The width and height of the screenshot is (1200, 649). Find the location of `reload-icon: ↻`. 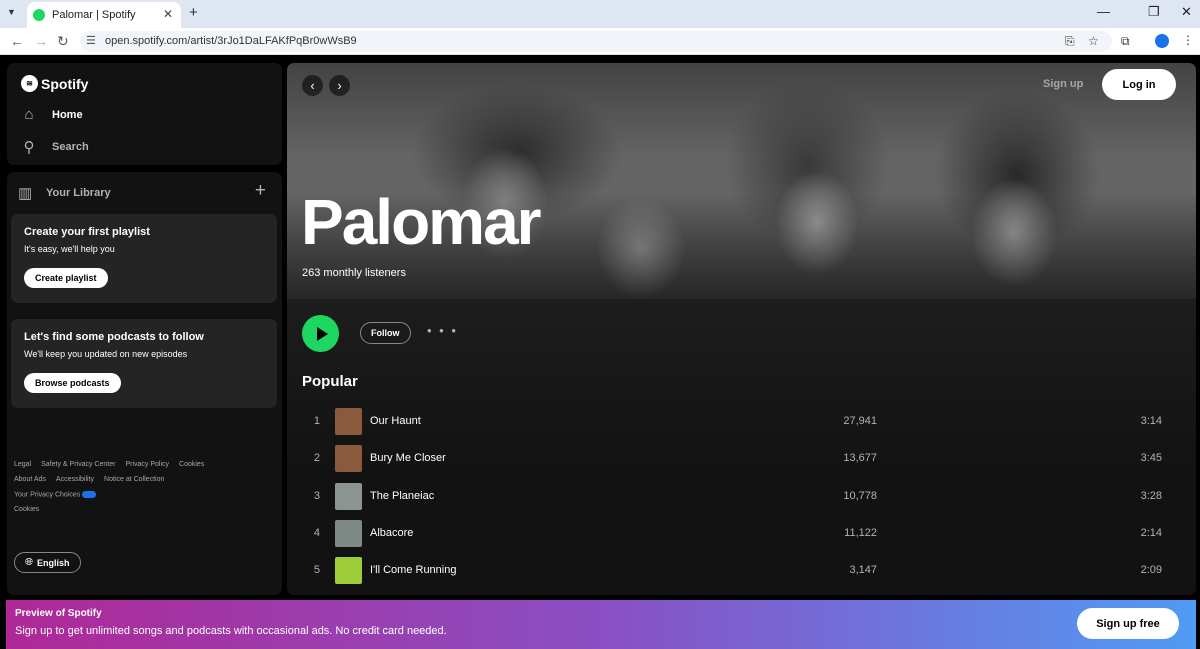

reload-icon: ↻ is located at coordinates (63, 41).